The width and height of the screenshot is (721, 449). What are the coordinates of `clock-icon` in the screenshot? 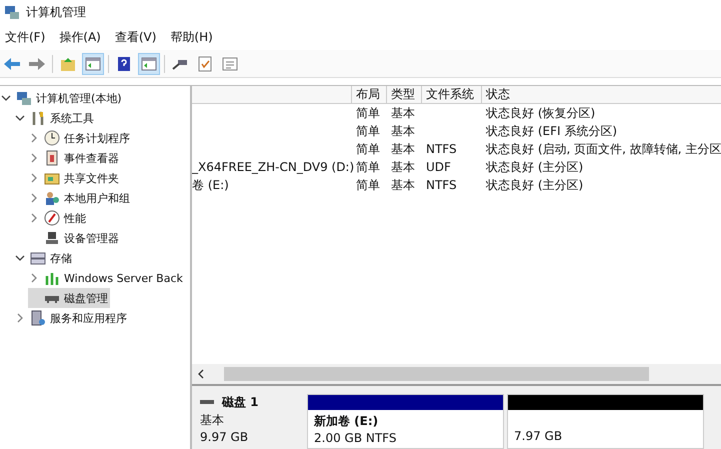 It's located at (52, 138).